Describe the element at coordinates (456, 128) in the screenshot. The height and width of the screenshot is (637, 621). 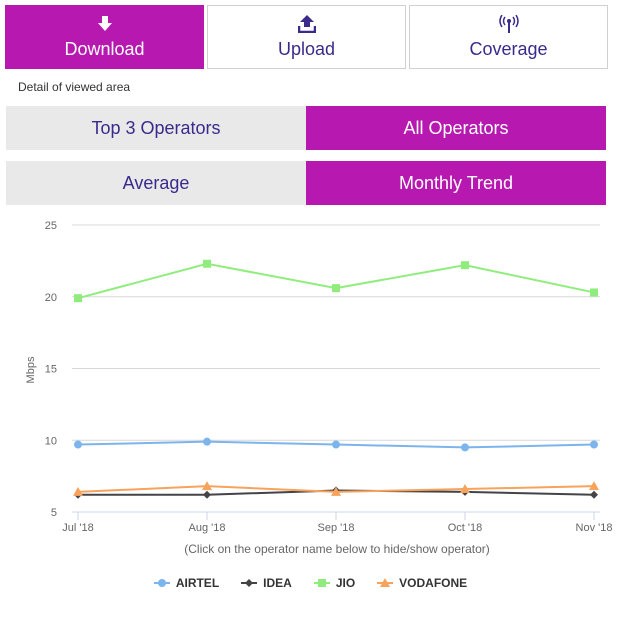
I see `all-operators-button: All Operators` at that location.